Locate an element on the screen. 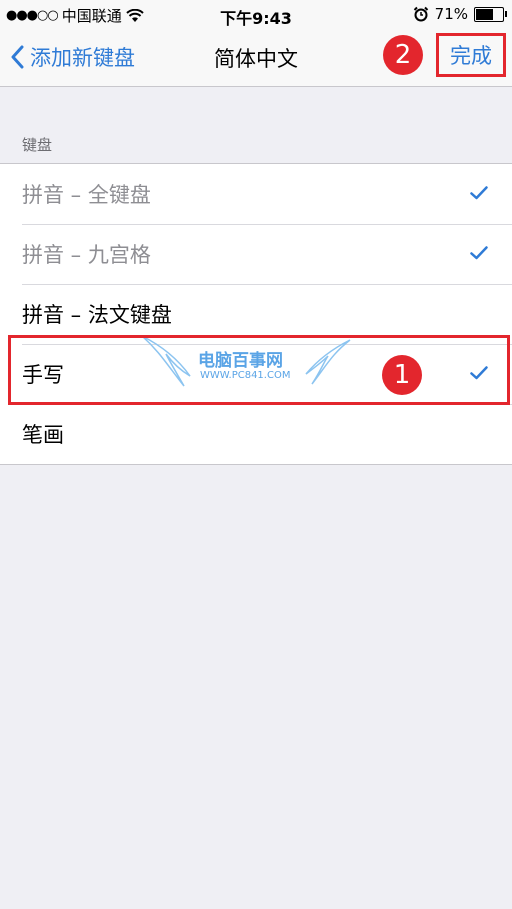  list-item-pinyin-french: 拼音 – 法文键盘 is located at coordinates (256, 314).